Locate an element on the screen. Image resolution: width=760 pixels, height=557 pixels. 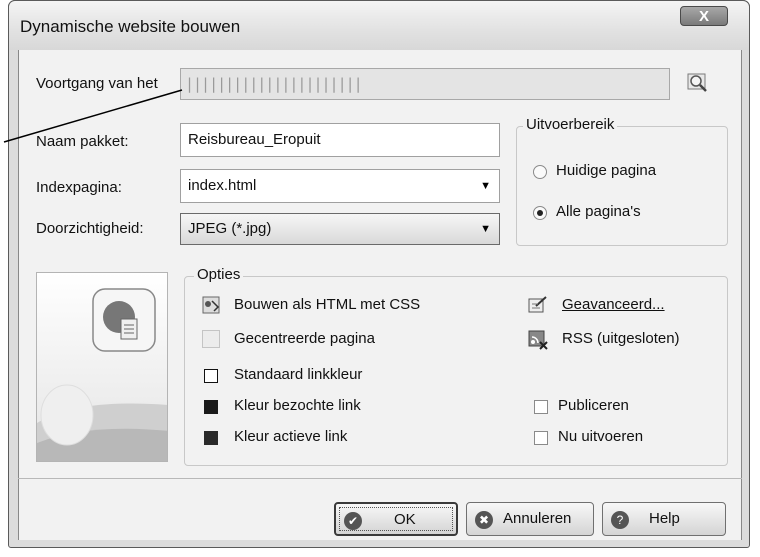
rss-option: RSS (uitgesloten) is located at coordinates (621, 338).